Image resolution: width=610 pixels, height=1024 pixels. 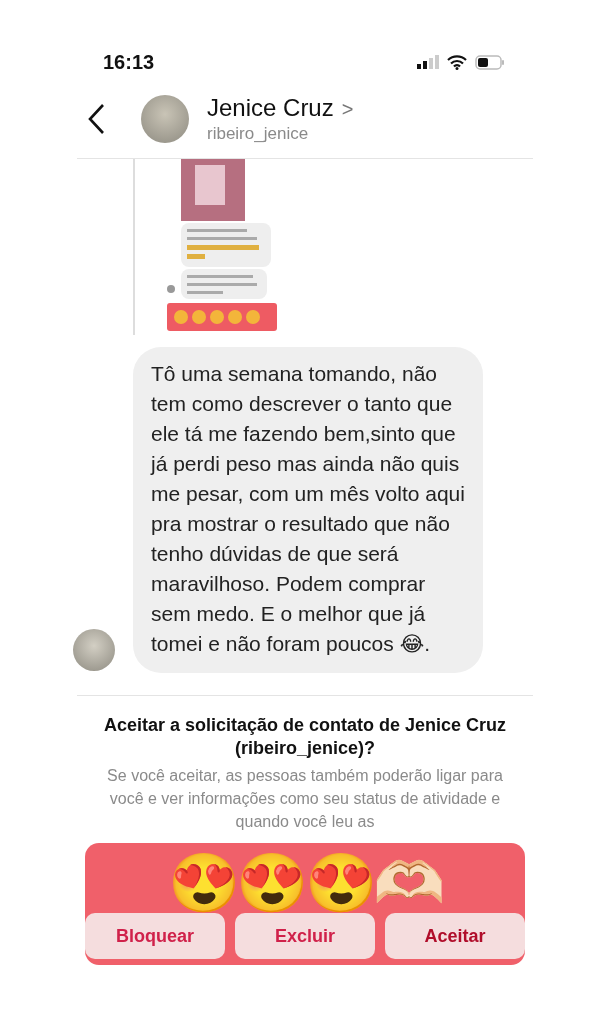 What do you see at coordinates (94, 650) in the screenshot?
I see `sender-avatar` at bounding box center [94, 650].